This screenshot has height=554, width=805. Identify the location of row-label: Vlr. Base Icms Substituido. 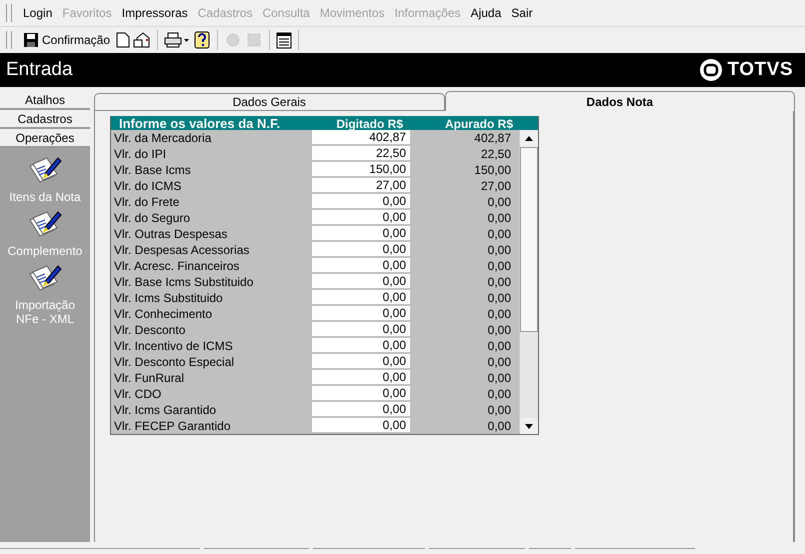
(183, 282).